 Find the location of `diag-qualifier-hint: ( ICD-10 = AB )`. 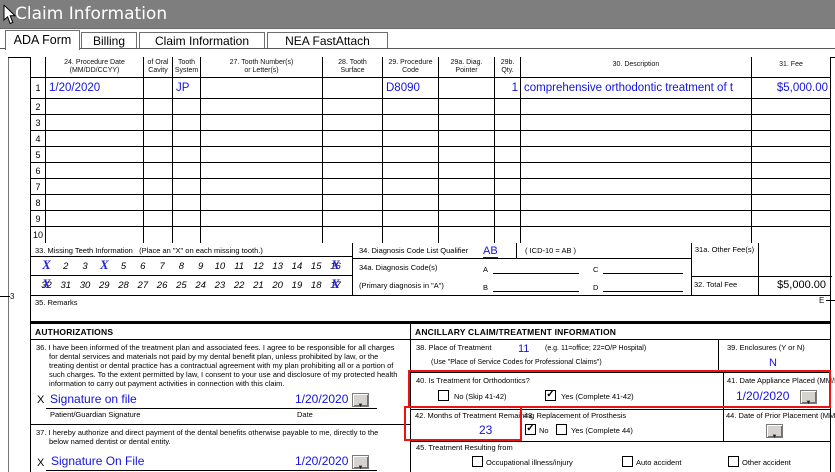

diag-qualifier-hint: ( ICD-10 = AB ) is located at coordinates (551, 250).